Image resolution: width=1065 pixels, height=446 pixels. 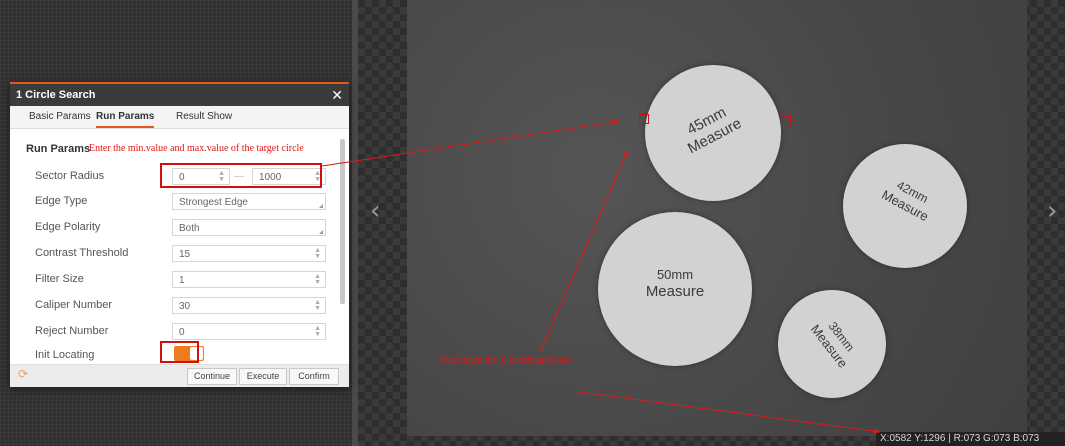 What do you see at coordinates (314, 376) in the screenshot?
I see `confirm-button: Confirm` at bounding box center [314, 376].